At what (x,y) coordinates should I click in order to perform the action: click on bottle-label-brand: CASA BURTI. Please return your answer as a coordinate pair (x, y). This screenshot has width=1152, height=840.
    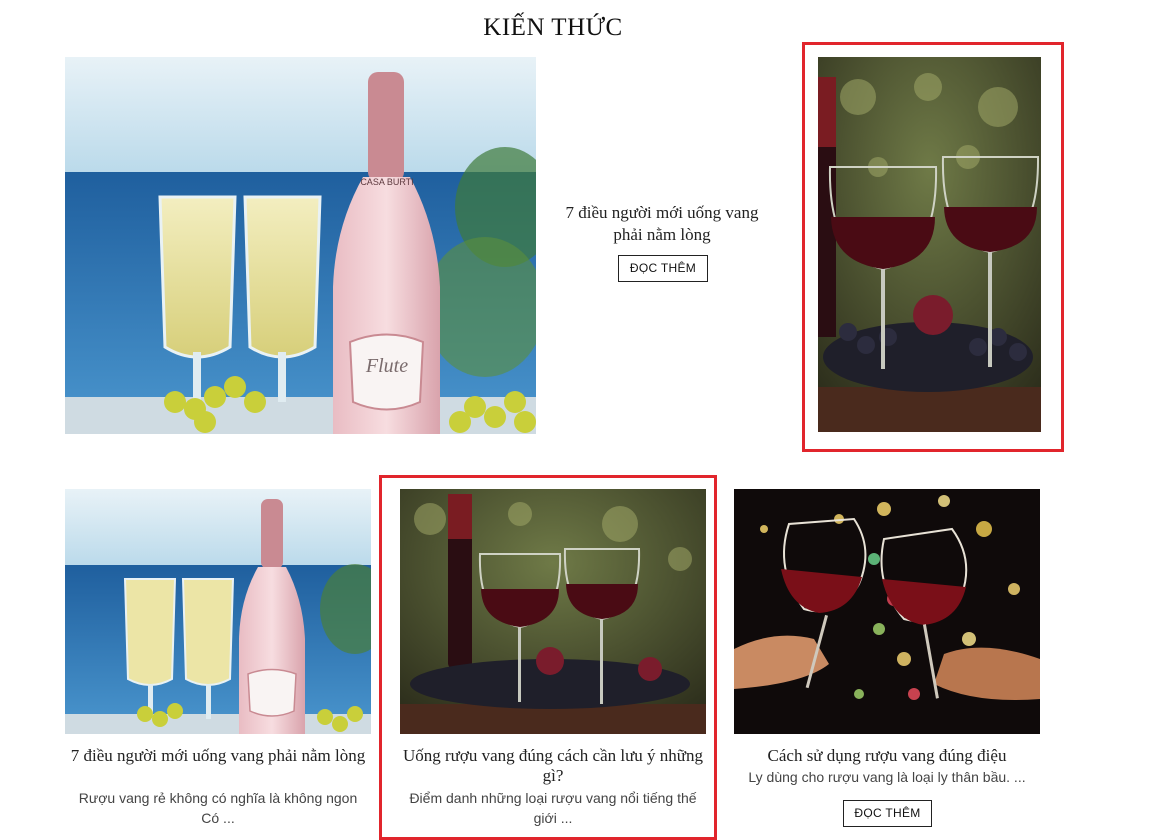
    Looking at the image, I should click on (386, 182).